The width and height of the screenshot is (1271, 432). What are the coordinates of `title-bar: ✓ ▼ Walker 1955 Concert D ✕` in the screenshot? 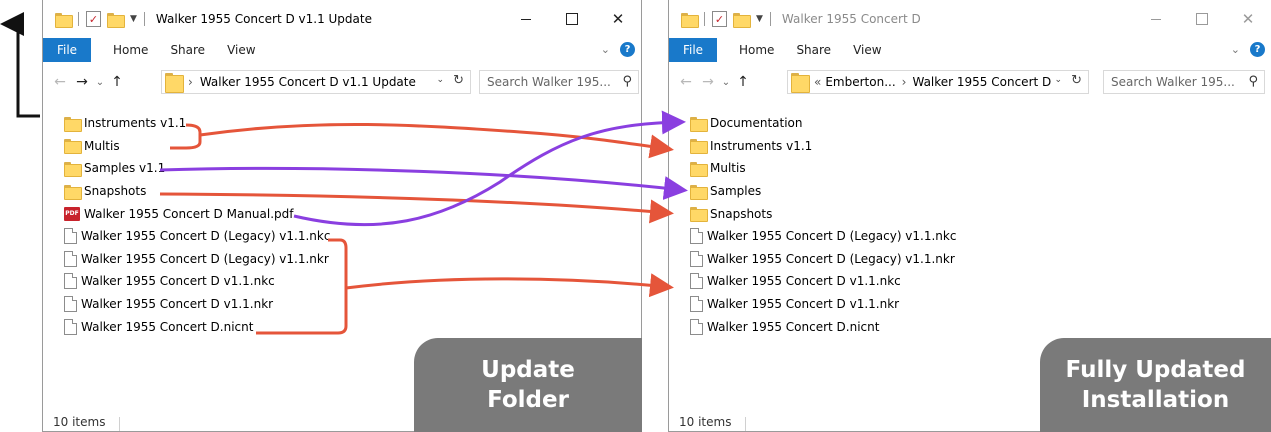 It's located at (970, 19).